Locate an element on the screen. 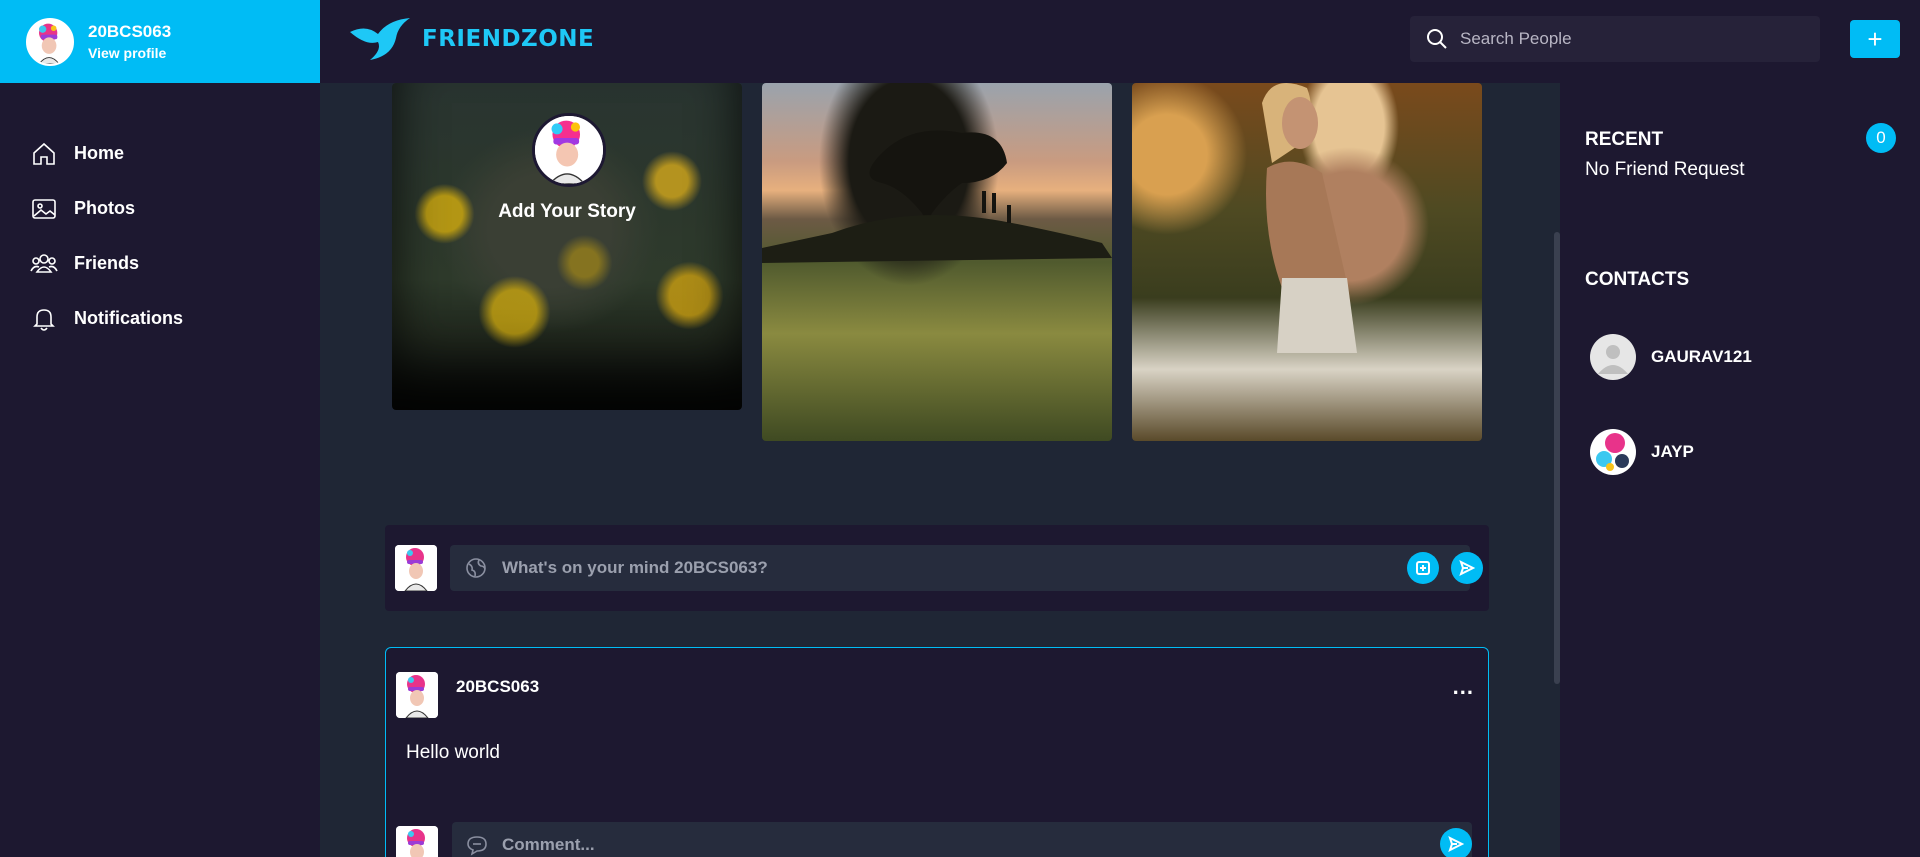 This screenshot has width=1920, height=857. sidebar-nav: Home Photos Friends Notifications is located at coordinates (106, 236).